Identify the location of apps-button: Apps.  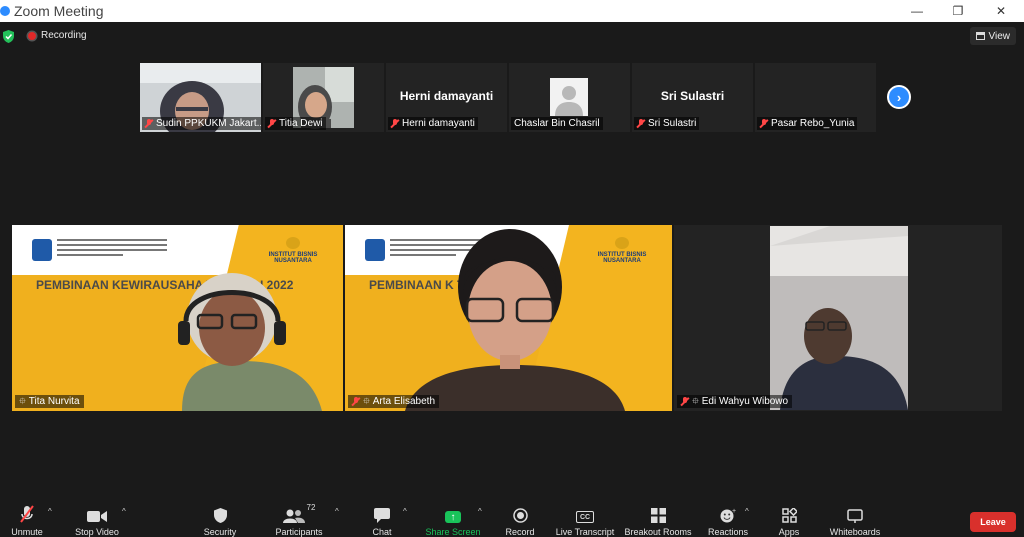
(789, 520).